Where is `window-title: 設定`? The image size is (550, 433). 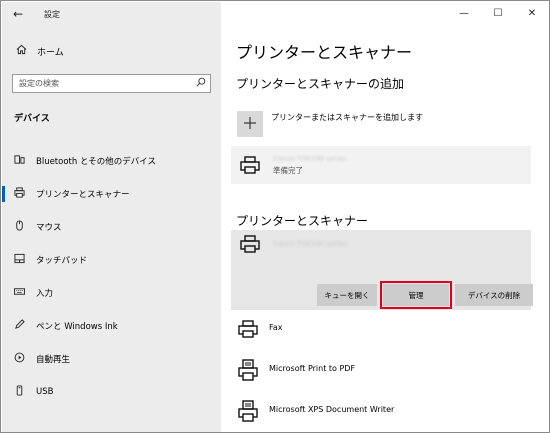
window-title: 設定 is located at coordinates (52, 14).